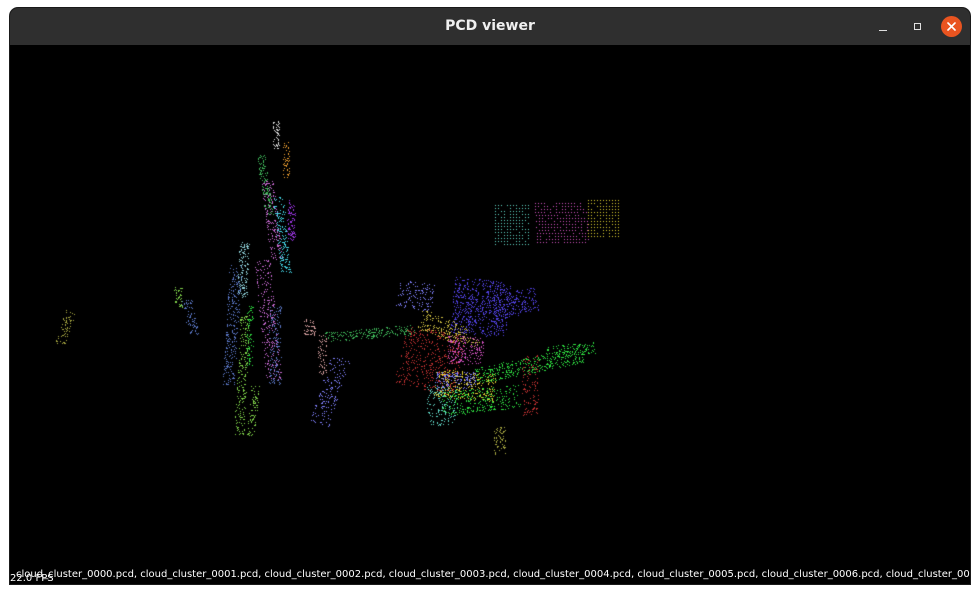 This screenshot has height=595, width=980. What do you see at coordinates (882, 30) in the screenshot?
I see `minimize-icon` at bounding box center [882, 30].